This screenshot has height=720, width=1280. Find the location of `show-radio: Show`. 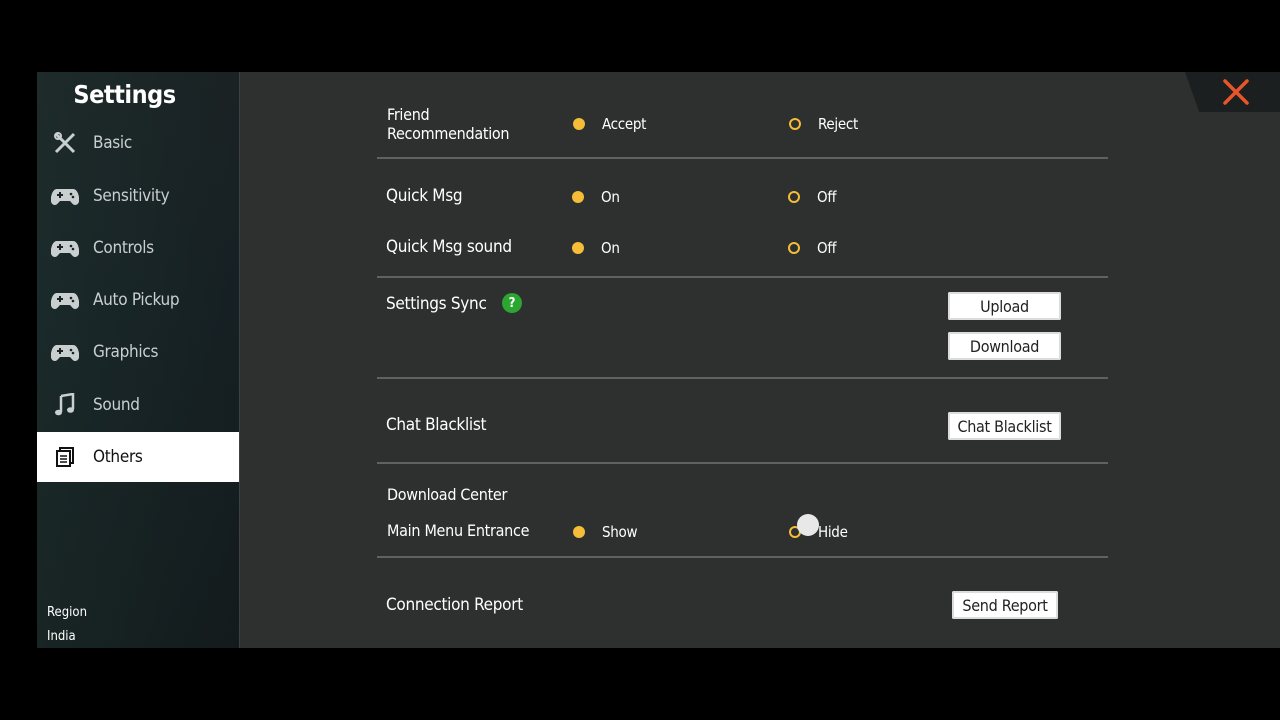

show-radio: Show is located at coordinates (605, 532).